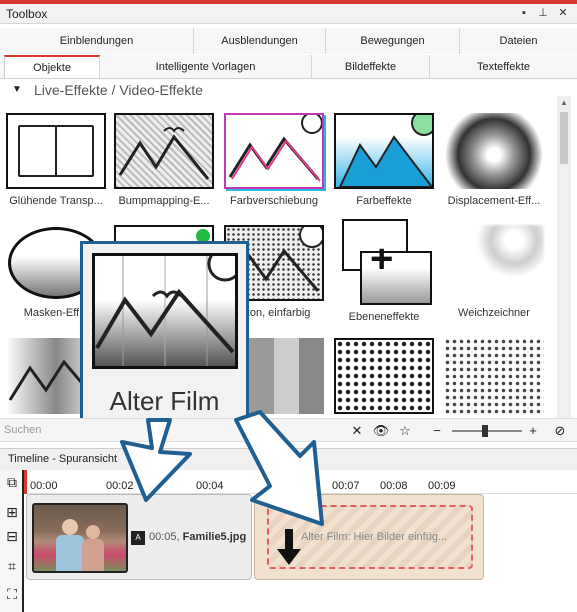  I want to click on close-icon: ✕, so click(563, 13).